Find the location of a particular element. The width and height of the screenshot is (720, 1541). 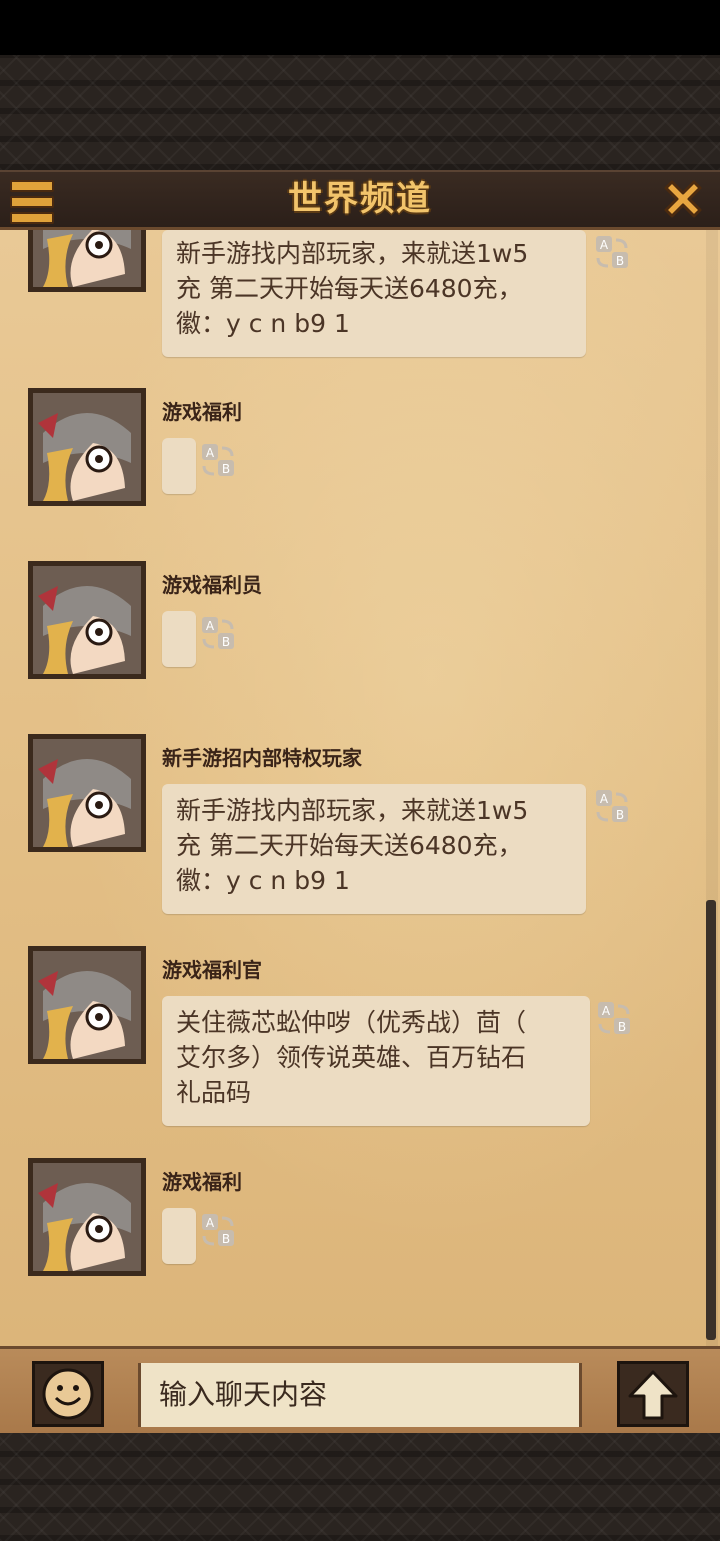

channel-header: 世界频道 is located at coordinates (360, 200).